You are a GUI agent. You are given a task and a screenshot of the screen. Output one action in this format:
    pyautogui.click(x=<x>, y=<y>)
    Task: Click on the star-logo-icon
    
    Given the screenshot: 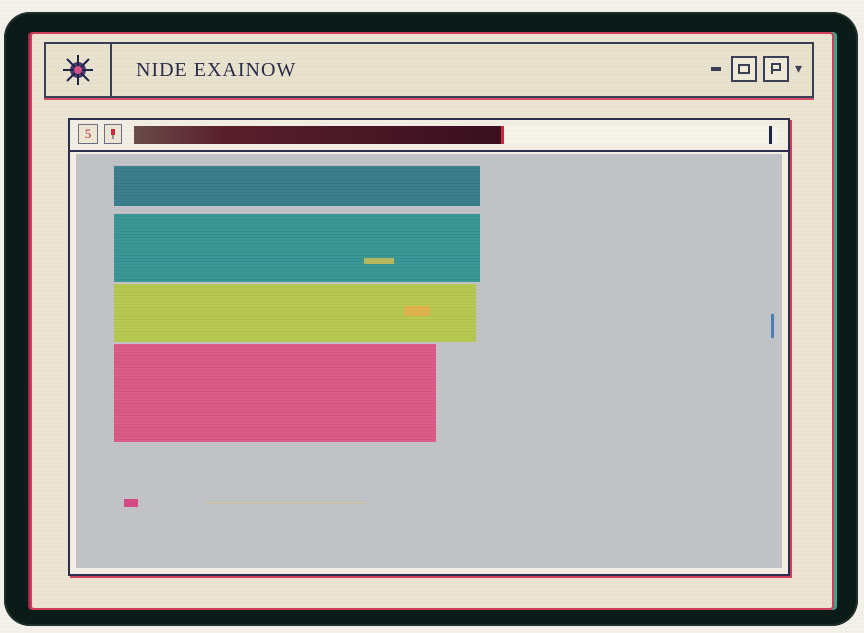 What is the action you would take?
    pyautogui.click(x=78, y=70)
    